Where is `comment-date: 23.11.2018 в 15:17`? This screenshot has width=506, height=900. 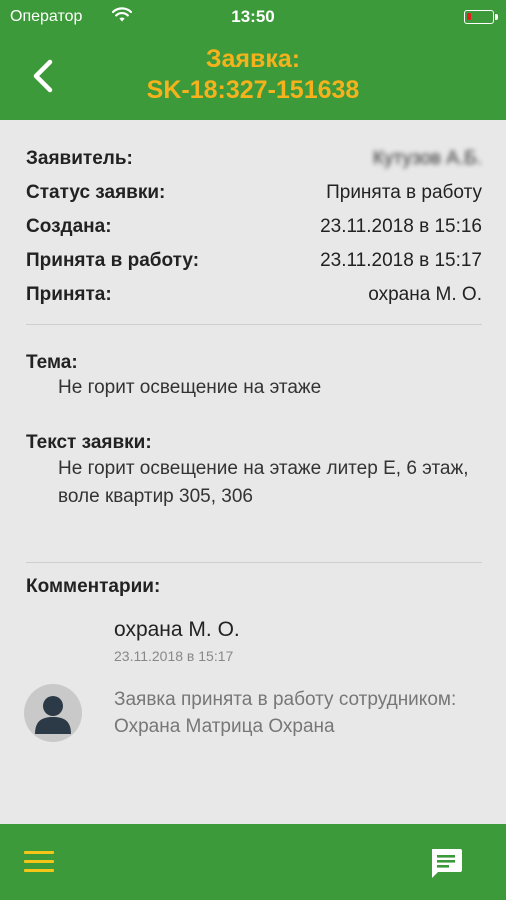 comment-date: 23.11.2018 в 15:17 is located at coordinates (174, 656).